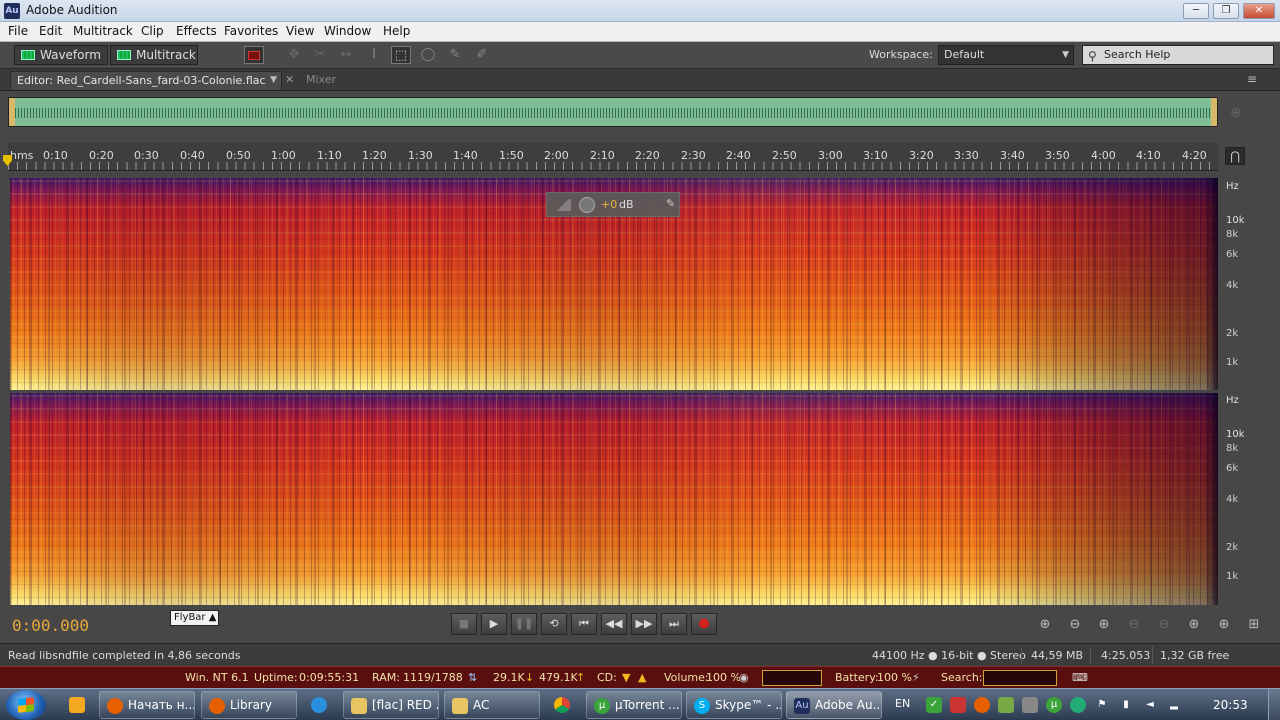 Image resolution: width=1280 pixels, height=720 pixels. Describe the element at coordinates (289, 79) in the screenshot. I see `close-icon: ✕` at that location.